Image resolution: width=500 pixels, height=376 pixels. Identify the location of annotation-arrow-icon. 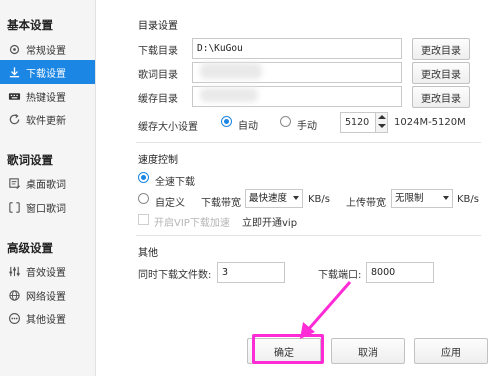
(326, 310).